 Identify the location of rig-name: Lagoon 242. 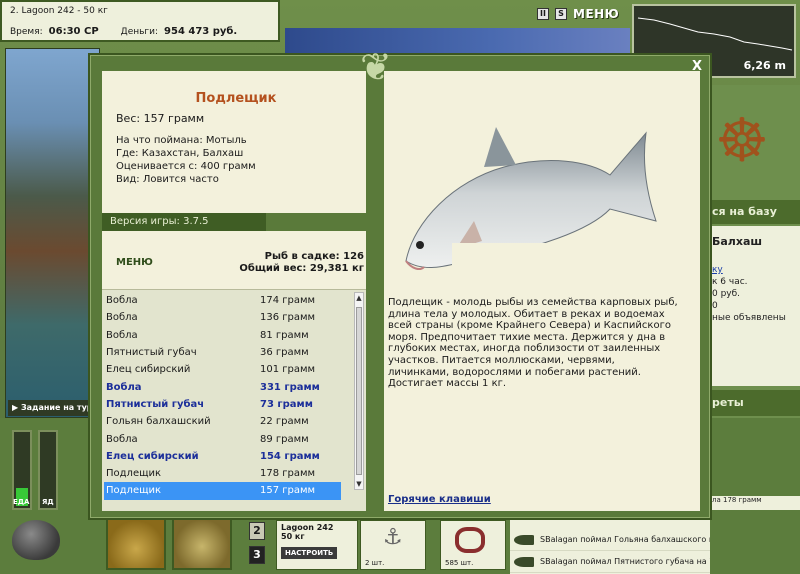
(307, 527).